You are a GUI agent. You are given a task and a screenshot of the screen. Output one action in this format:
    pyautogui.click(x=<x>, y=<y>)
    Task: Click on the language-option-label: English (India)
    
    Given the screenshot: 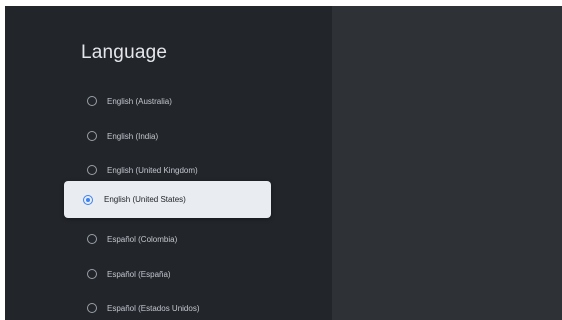 What is the action you would take?
    pyautogui.click(x=133, y=136)
    